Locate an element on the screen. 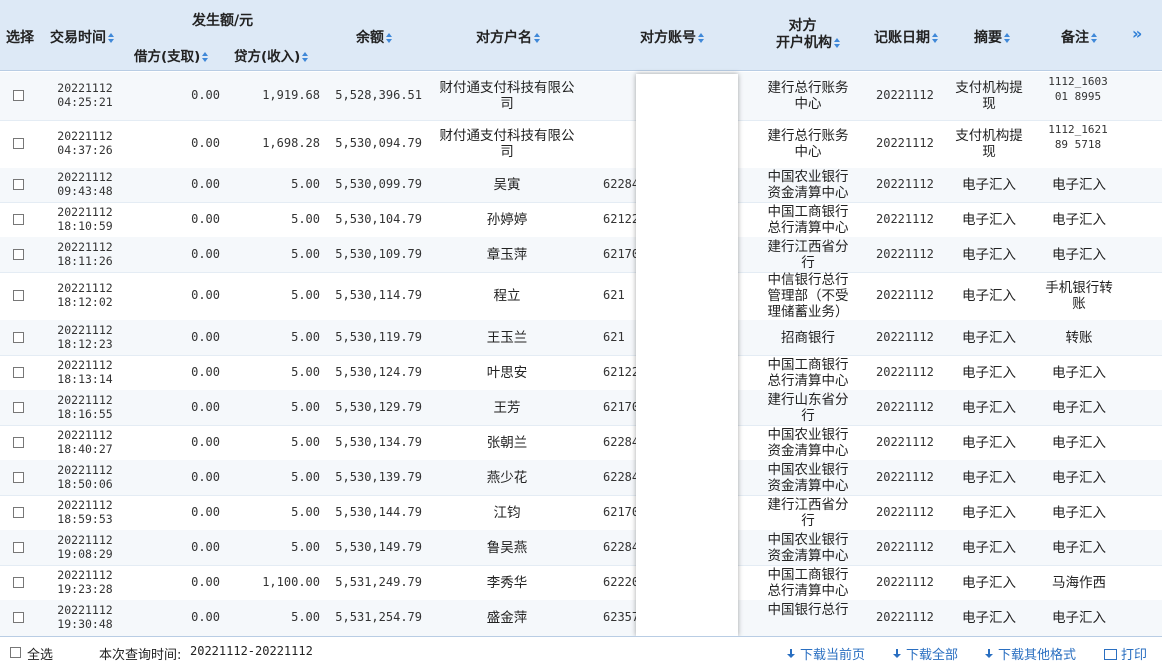 The image size is (1162, 663). header-date: 记账日期 is located at coordinates (906, 37).